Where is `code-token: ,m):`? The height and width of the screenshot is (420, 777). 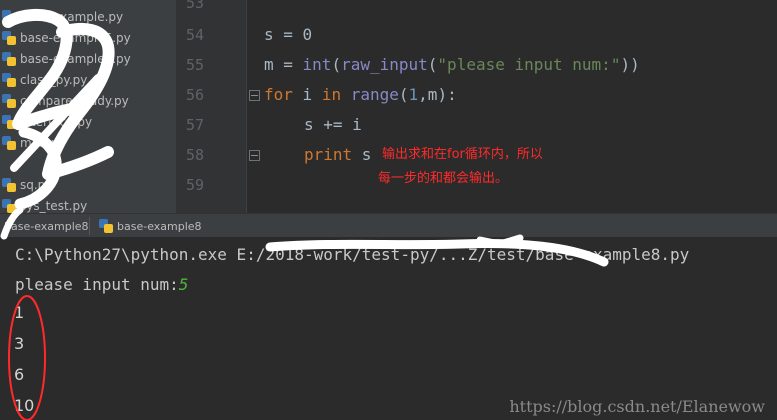 code-token: ,m): is located at coordinates (437, 94).